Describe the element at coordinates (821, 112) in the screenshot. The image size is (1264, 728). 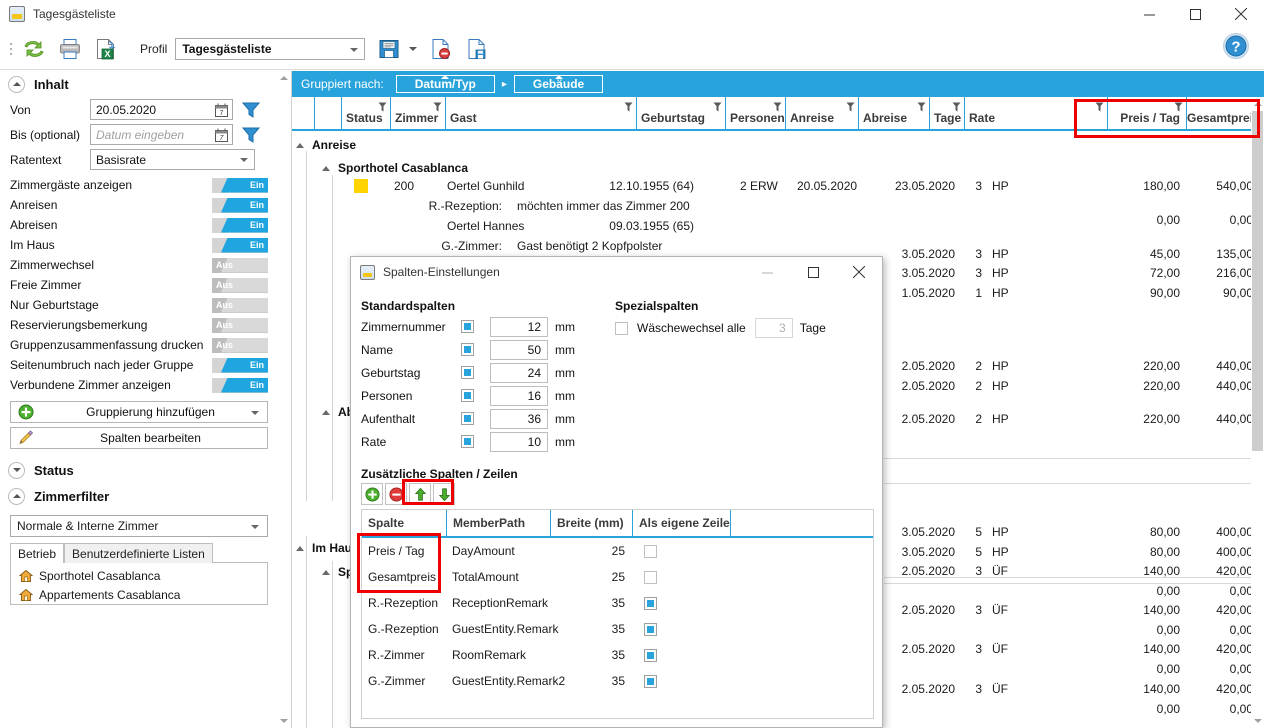
I see `column-header-anreise: Anreise` at that location.